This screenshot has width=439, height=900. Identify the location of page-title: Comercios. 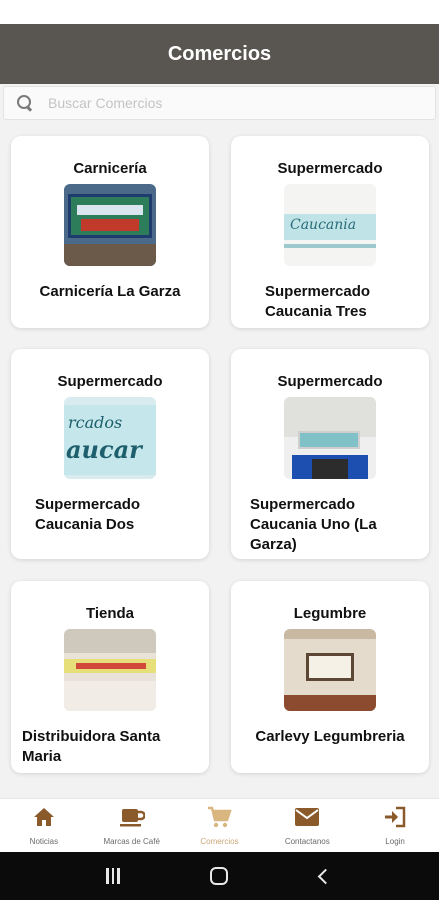
(219, 53).